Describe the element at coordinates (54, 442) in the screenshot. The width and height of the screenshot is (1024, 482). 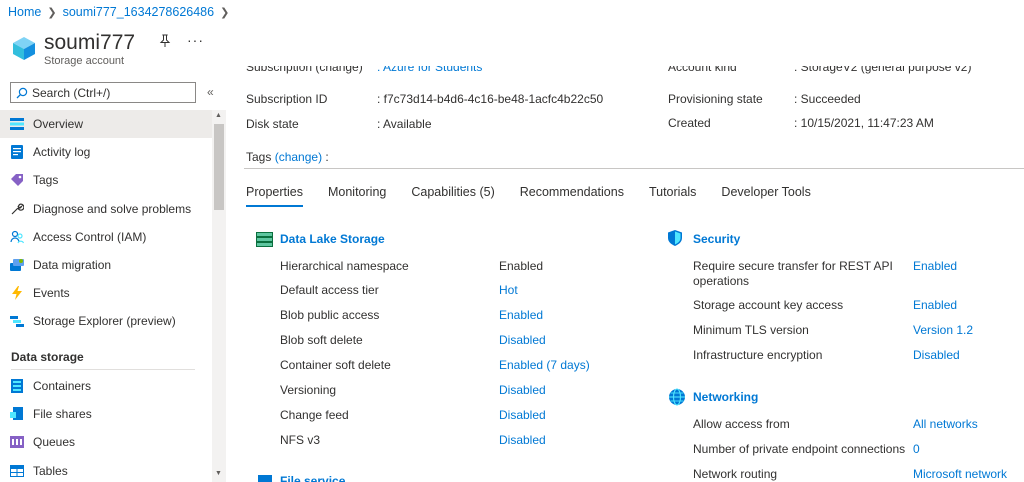
I see `sidebar-item-label: Queues` at that location.